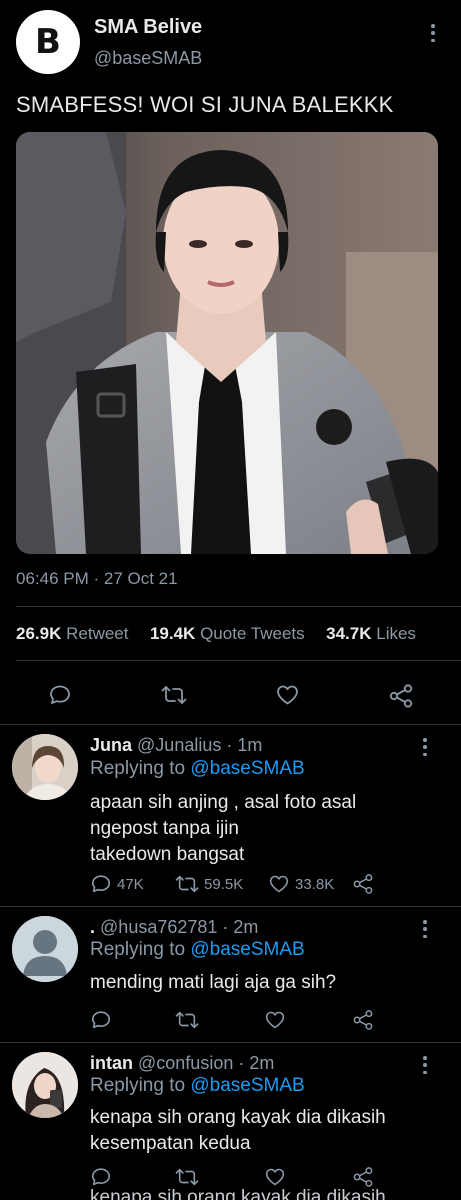 Image resolution: width=461 pixels, height=1200 pixels. What do you see at coordinates (111, 745) in the screenshot?
I see `reply-author-name: Juna` at bounding box center [111, 745].